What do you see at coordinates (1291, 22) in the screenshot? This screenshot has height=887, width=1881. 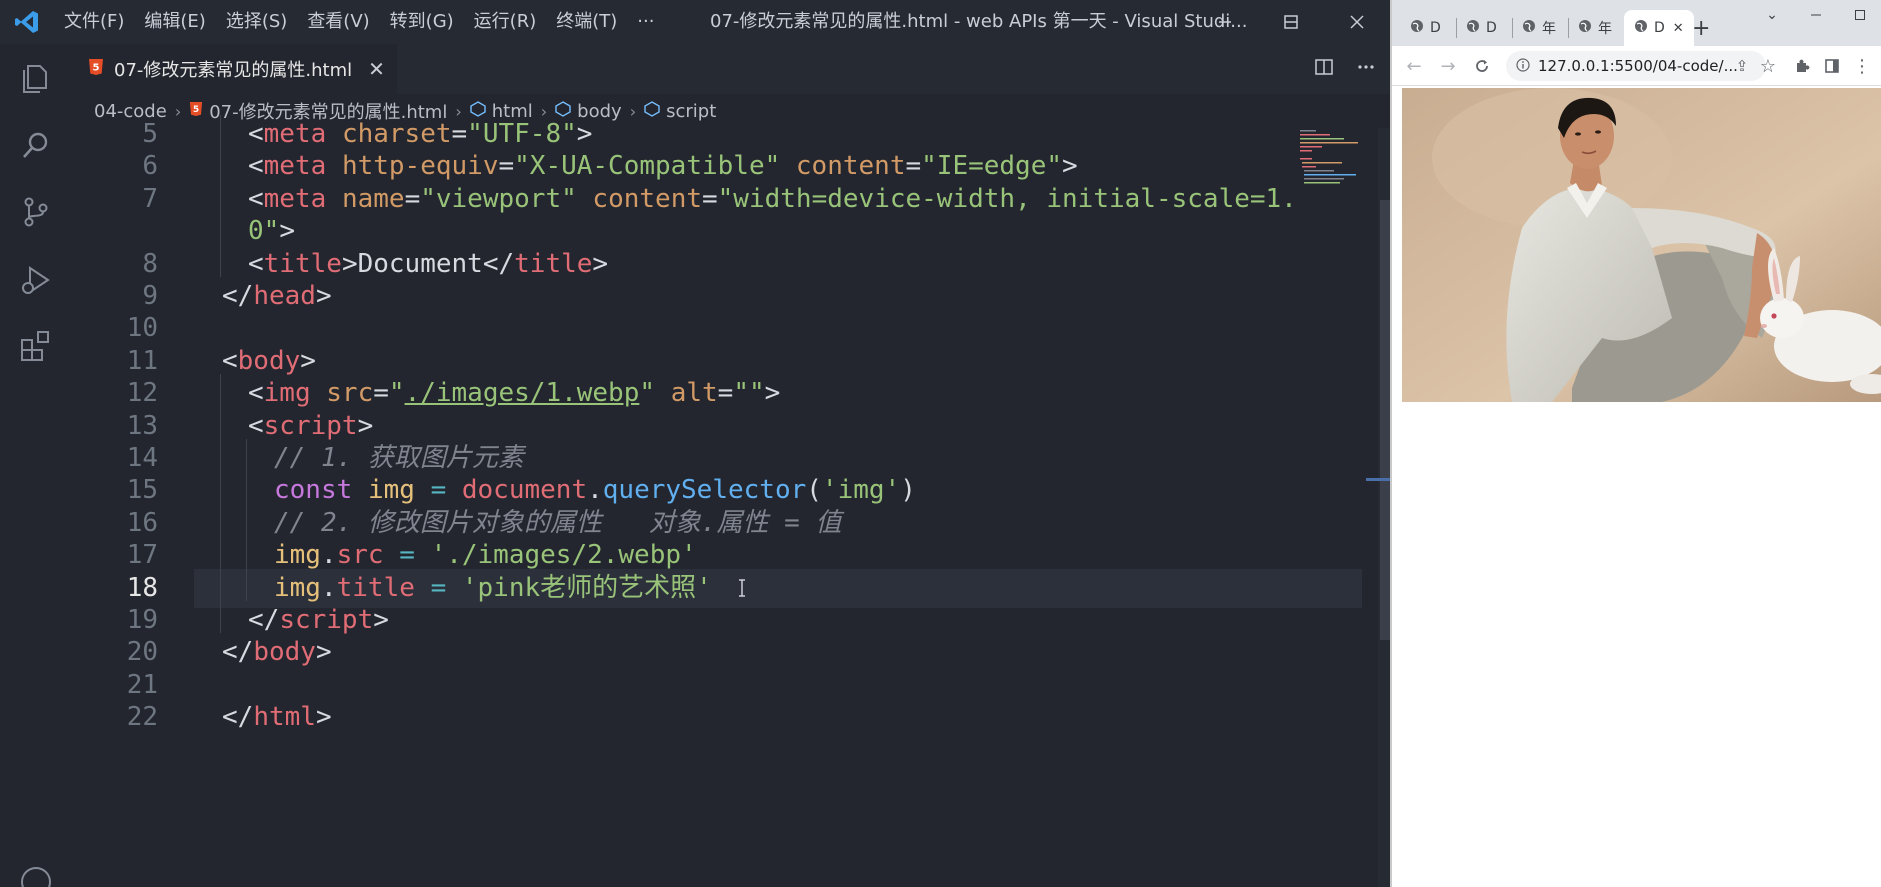 I see `maximize-button` at bounding box center [1291, 22].